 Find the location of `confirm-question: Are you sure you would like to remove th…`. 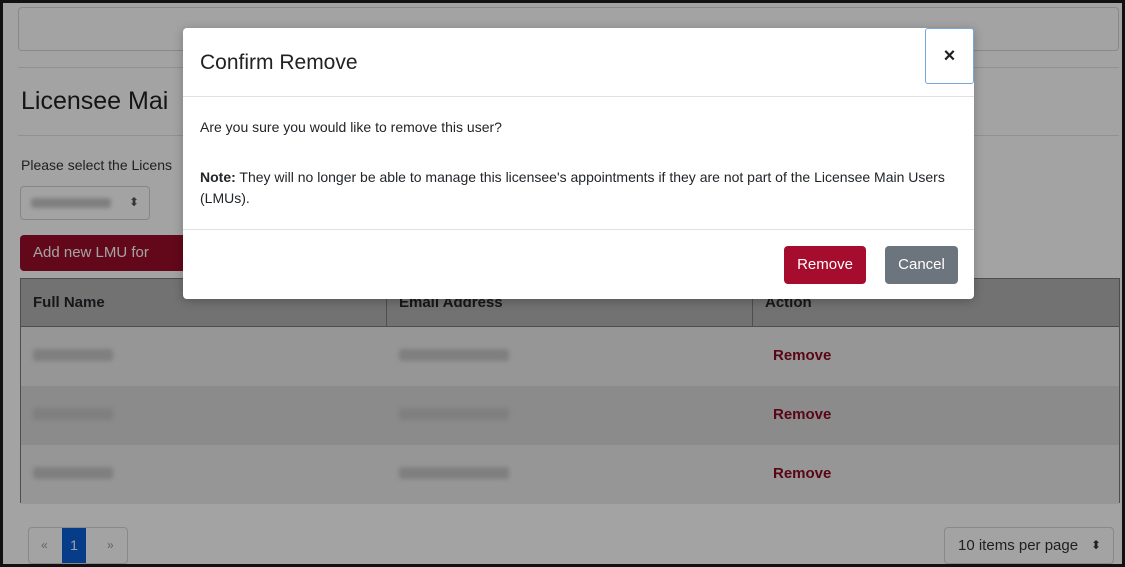

confirm-question: Are you sure you would like to remove th… is located at coordinates (351, 127).